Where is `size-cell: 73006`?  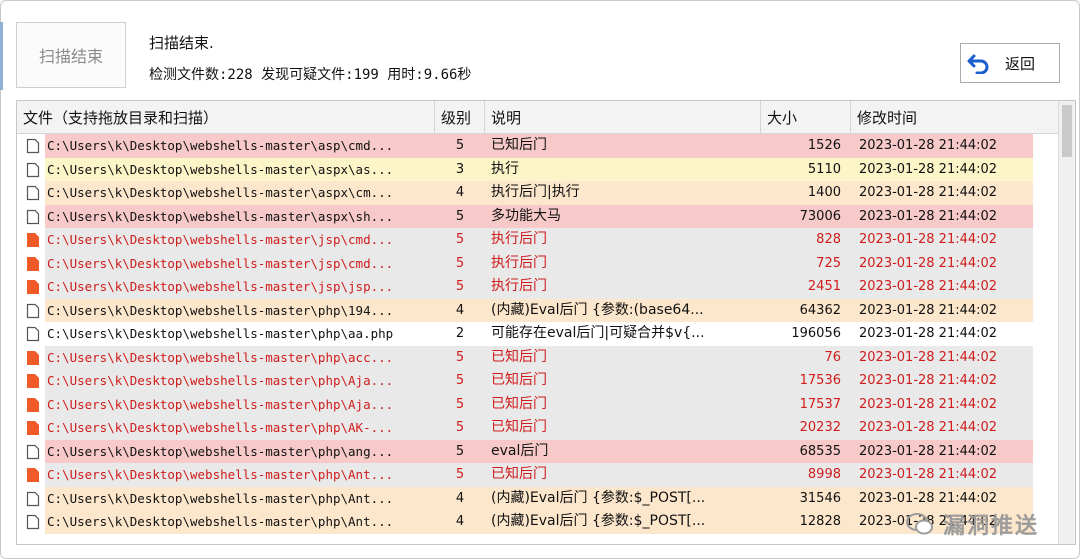 size-cell: 73006 is located at coordinates (804, 216).